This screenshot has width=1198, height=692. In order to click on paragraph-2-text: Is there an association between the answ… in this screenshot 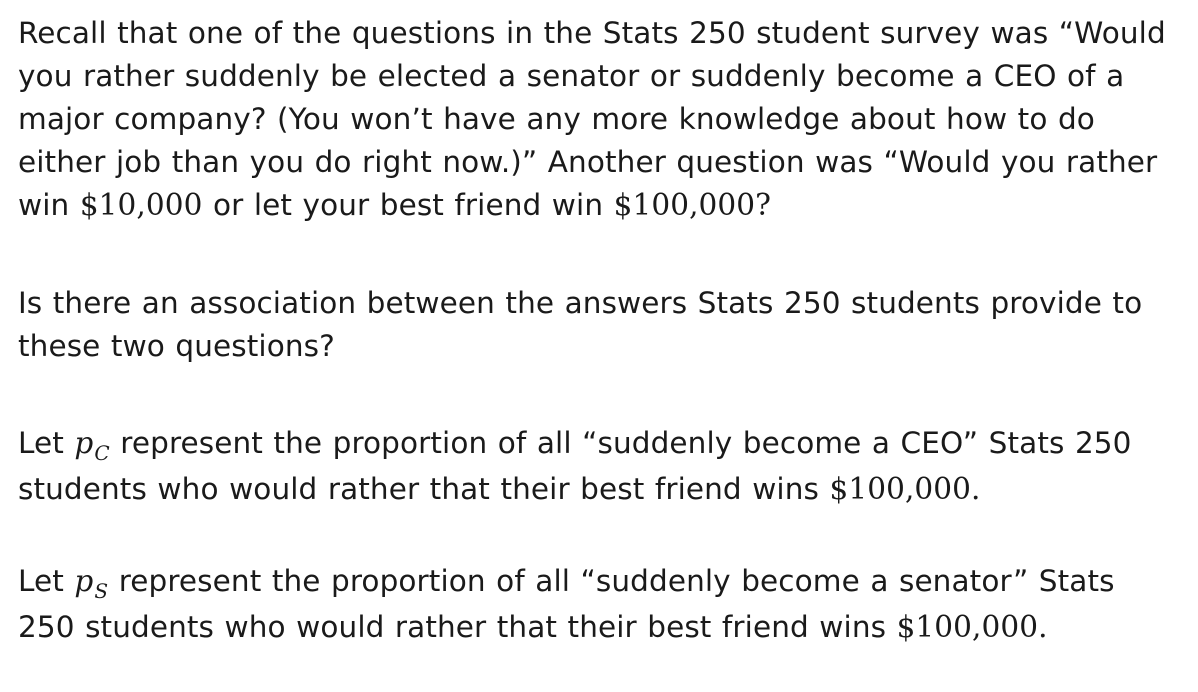, I will do `click(580, 324)`.